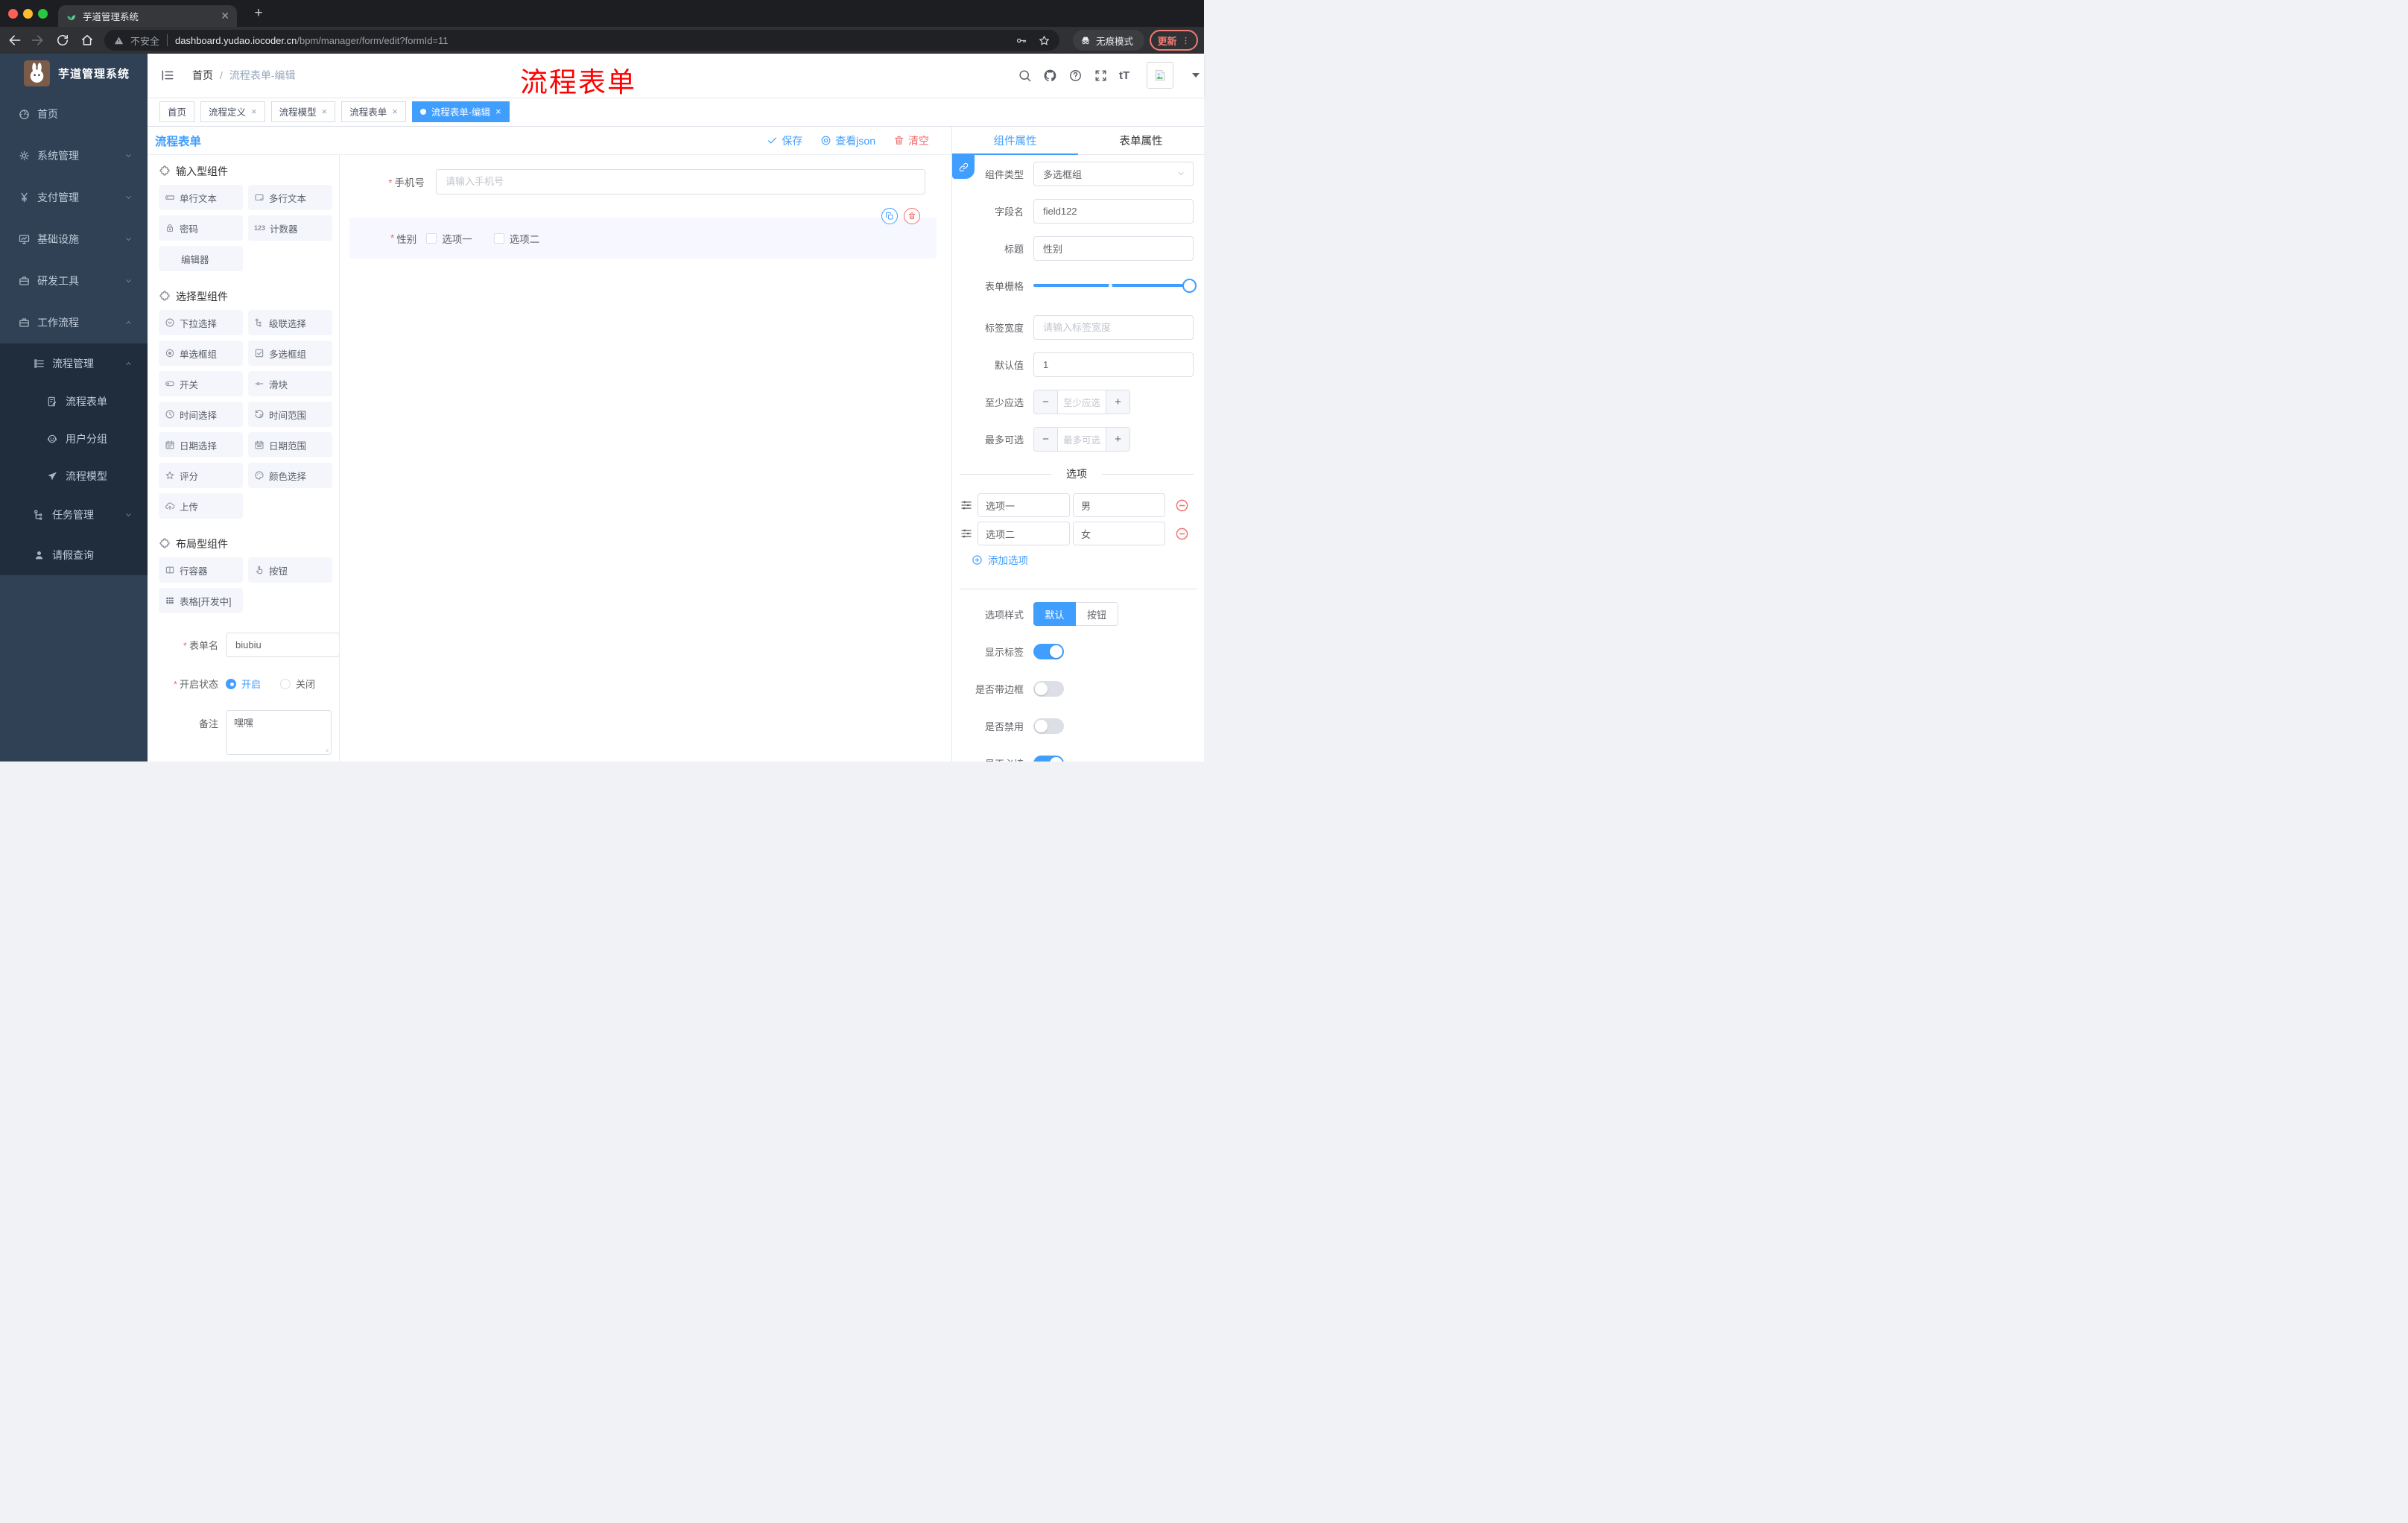  What do you see at coordinates (1054, 614) in the screenshot?
I see `style-default-button: 默认` at bounding box center [1054, 614].